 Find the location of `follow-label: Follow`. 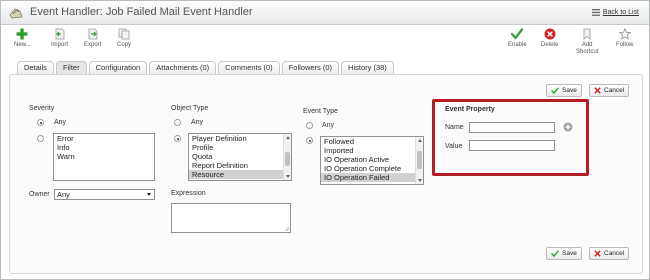

follow-label: Follow is located at coordinates (625, 45).